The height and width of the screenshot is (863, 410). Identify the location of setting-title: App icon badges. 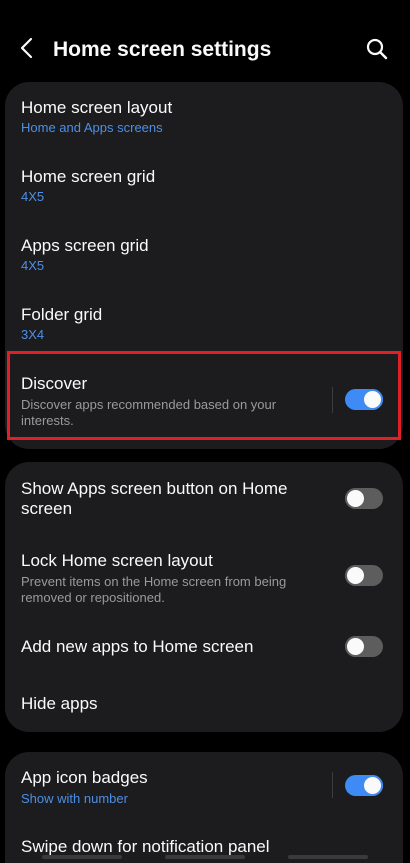
(84, 777).